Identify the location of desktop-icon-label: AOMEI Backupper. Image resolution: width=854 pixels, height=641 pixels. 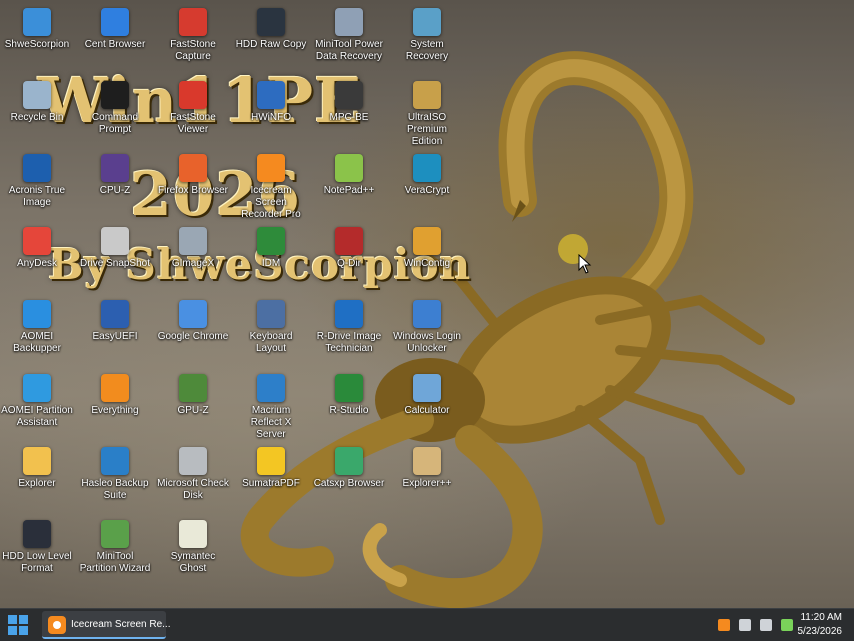
(37, 342).